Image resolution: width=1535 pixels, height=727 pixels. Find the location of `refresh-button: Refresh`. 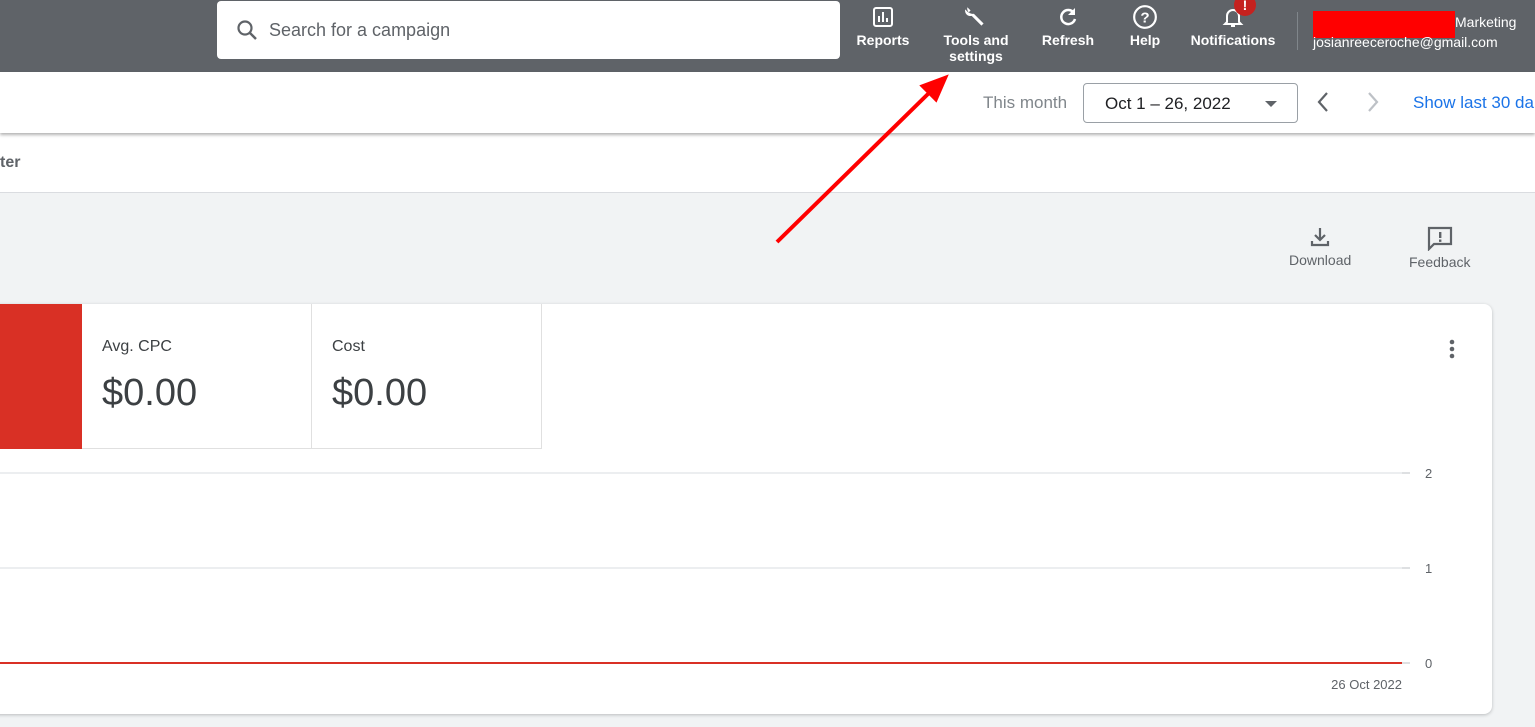

refresh-button: Refresh is located at coordinates (1068, 25).